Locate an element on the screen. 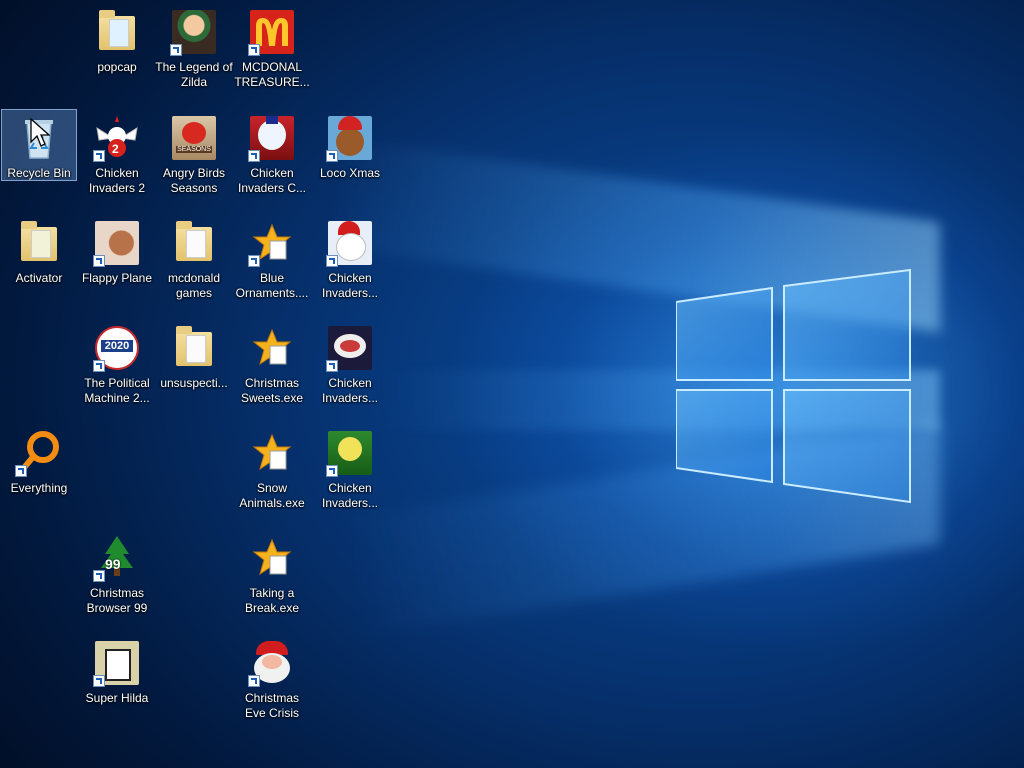  desktop-icon-legend-of-zilda: The Legend of Zilda is located at coordinates (194, 54).